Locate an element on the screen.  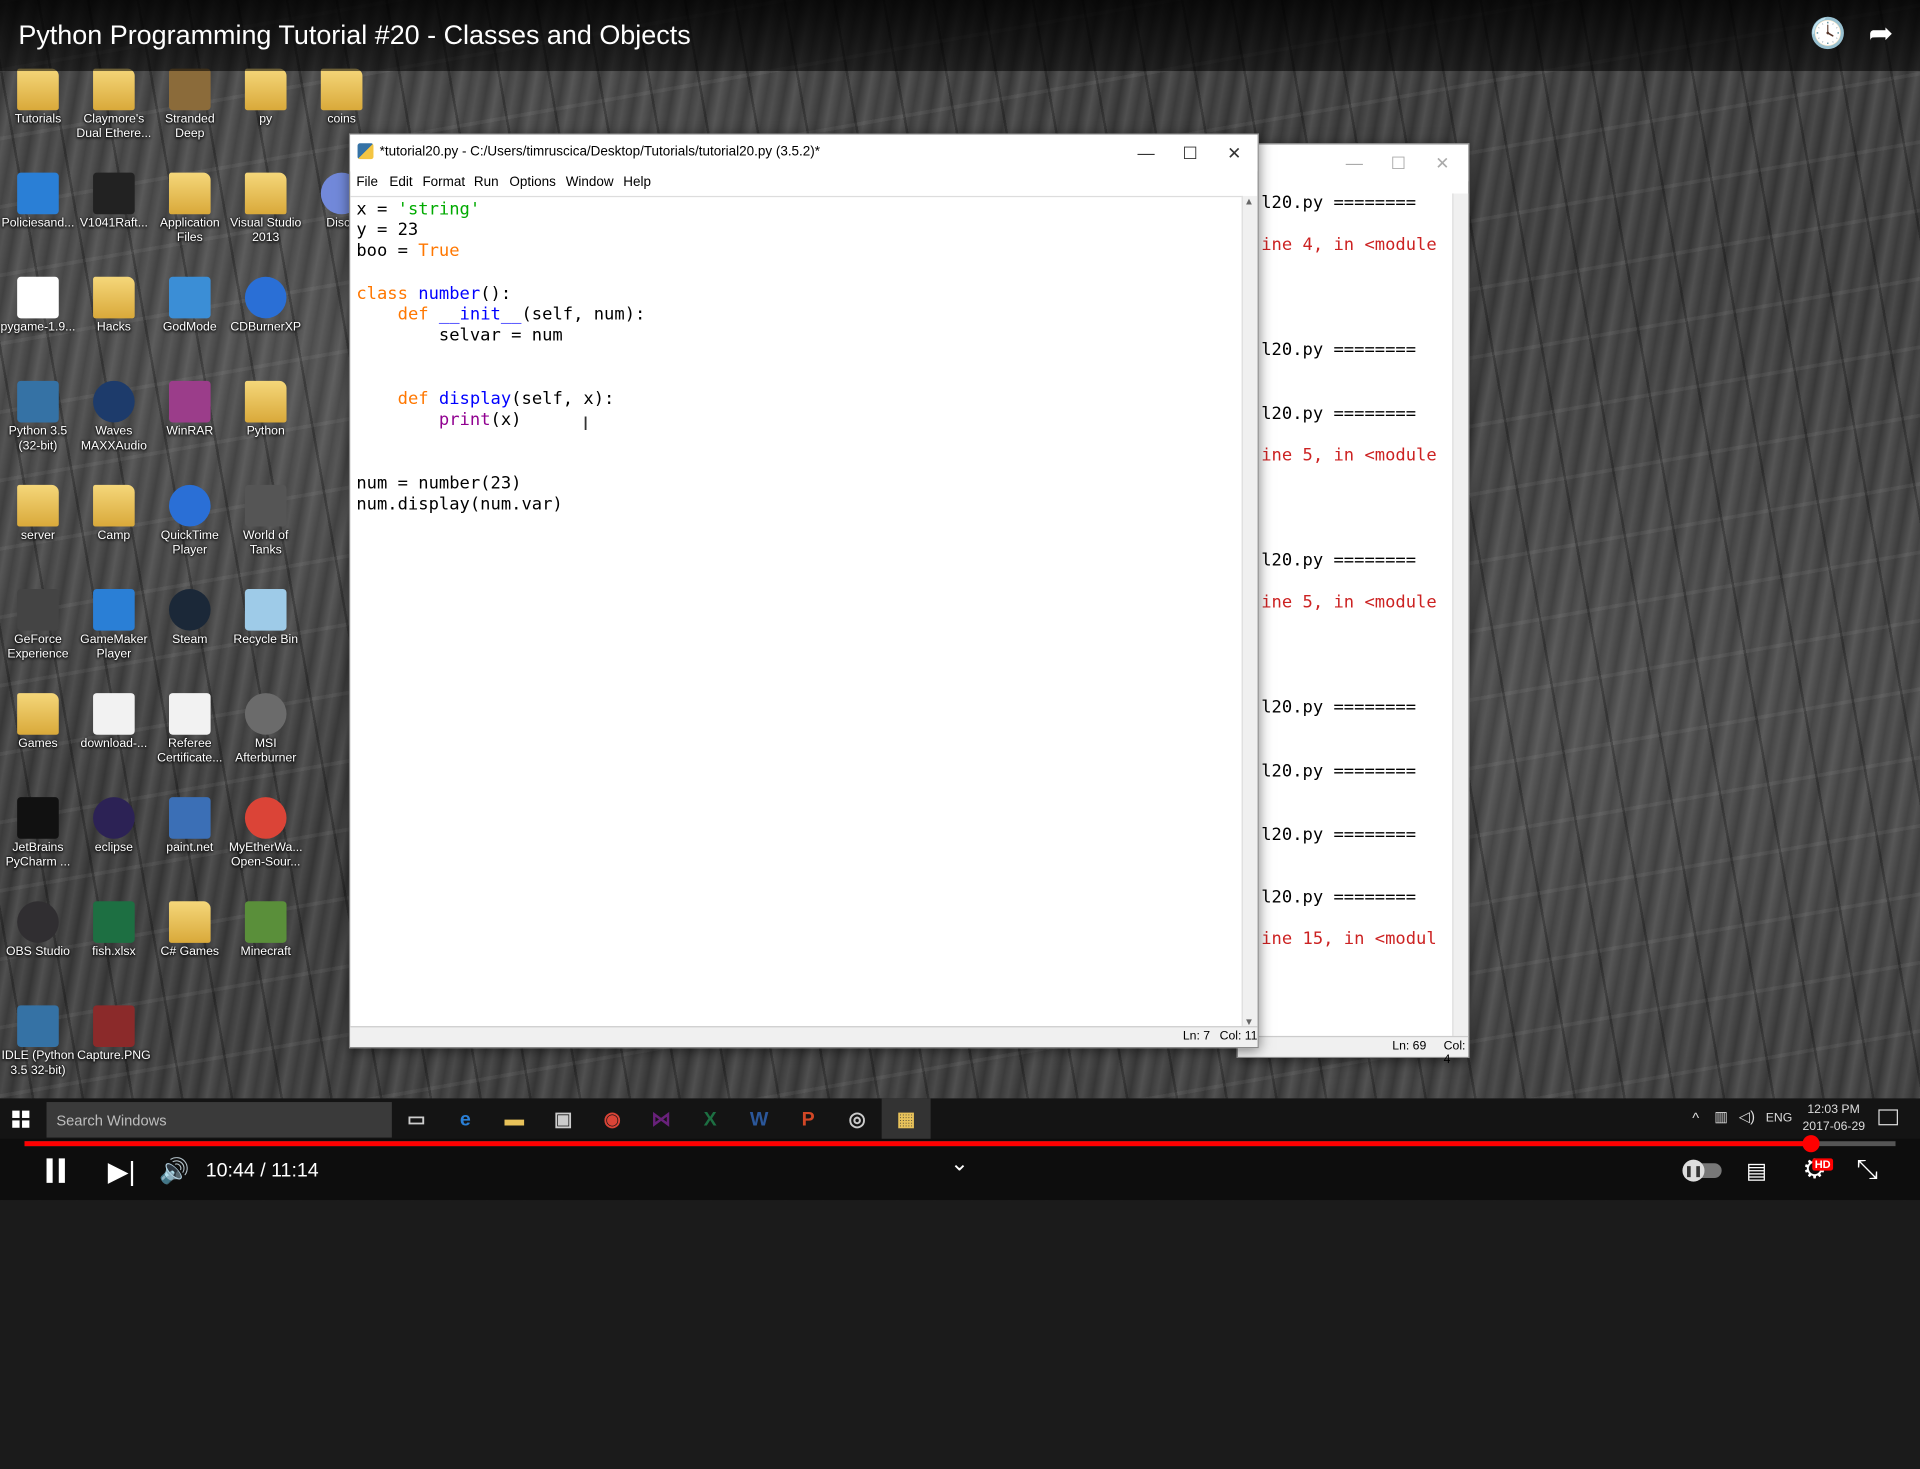
chevron-down-icon: ⌄ is located at coordinates (959, 1164).